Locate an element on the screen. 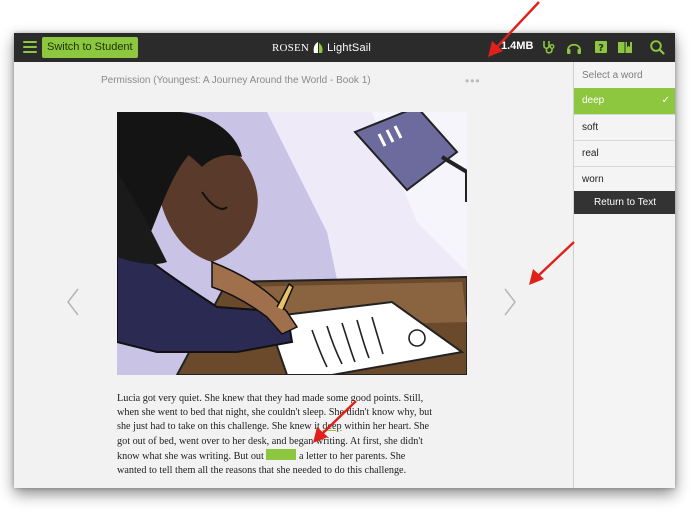 The height and width of the screenshot is (522, 691). headphones-icon is located at coordinates (574, 47).